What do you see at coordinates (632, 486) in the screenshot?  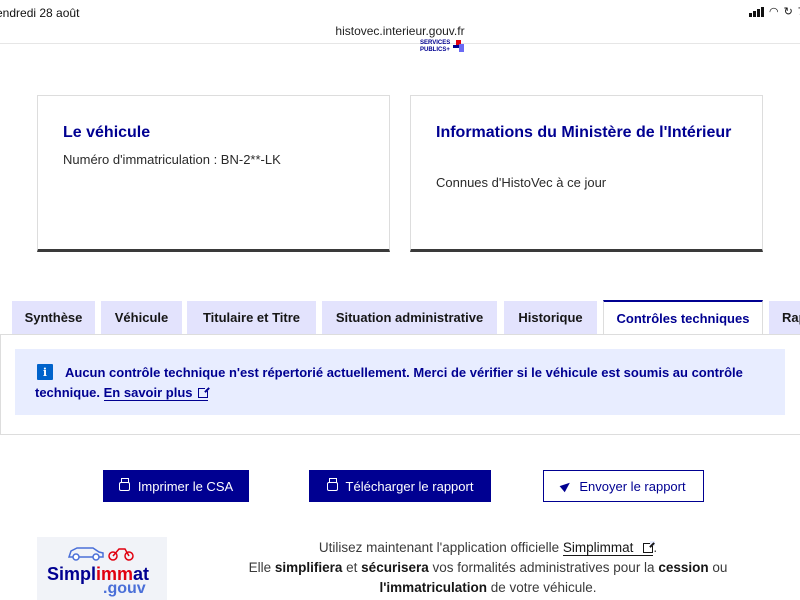 I see `send-report-label: Envoyer le rapport` at bounding box center [632, 486].